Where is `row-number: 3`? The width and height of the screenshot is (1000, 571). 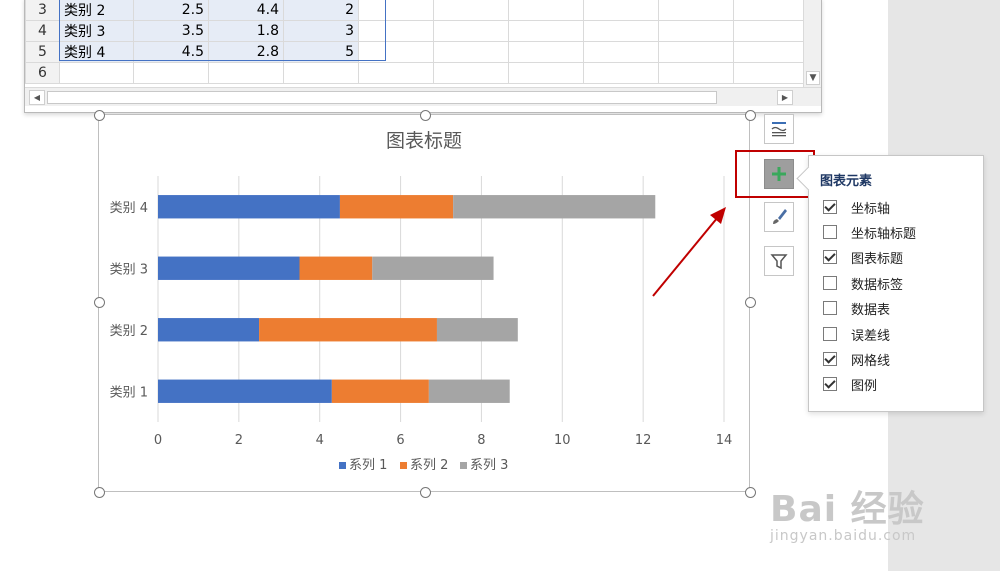 row-number: 3 is located at coordinates (42, 10).